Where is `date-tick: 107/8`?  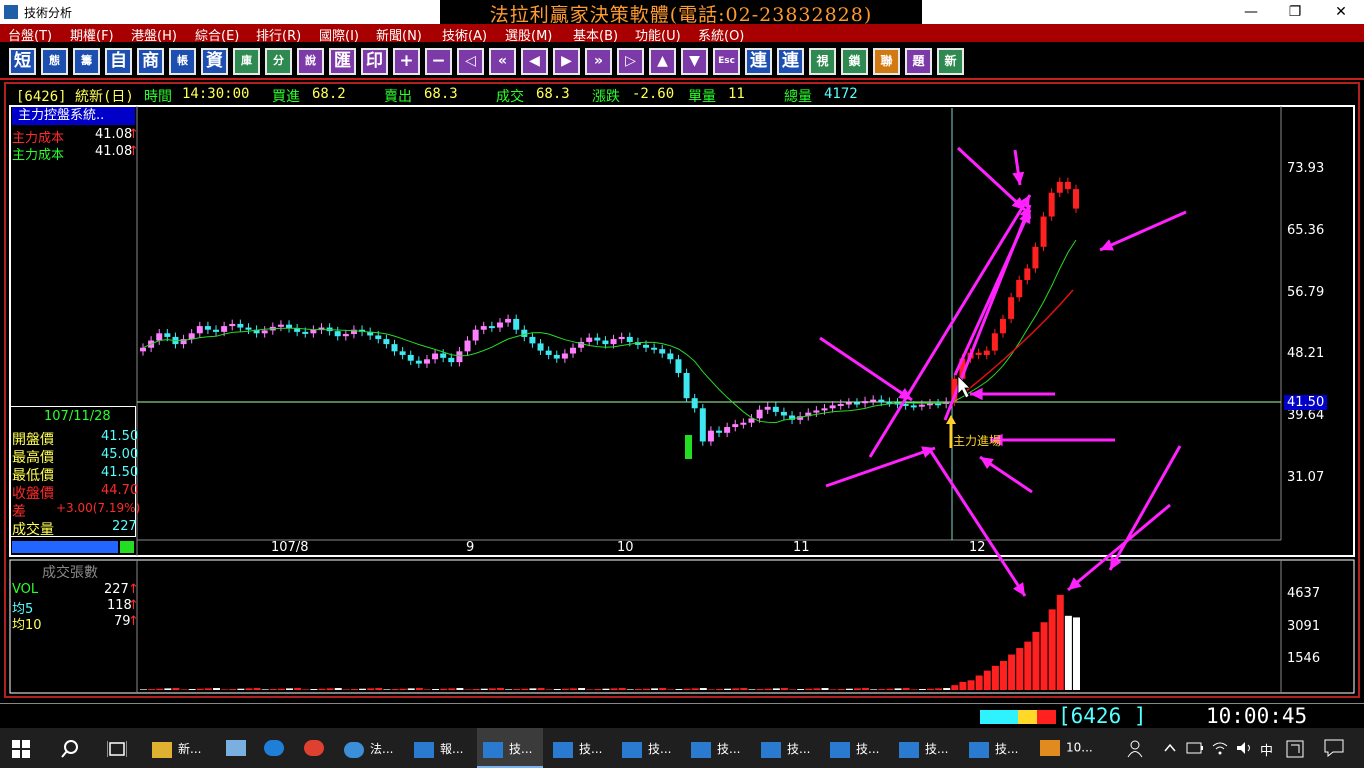 date-tick: 107/8 is located at coordinates (290, 547).